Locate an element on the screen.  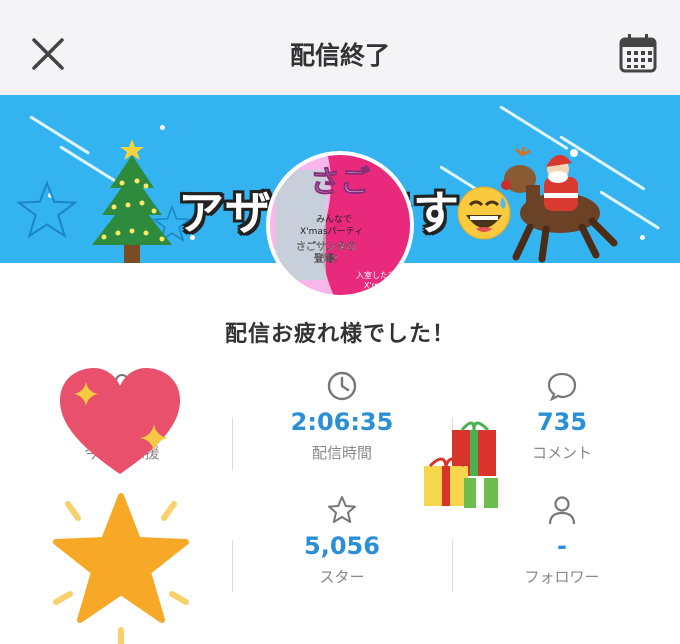
star-sticker-icon is located at coordinates (121, 568).